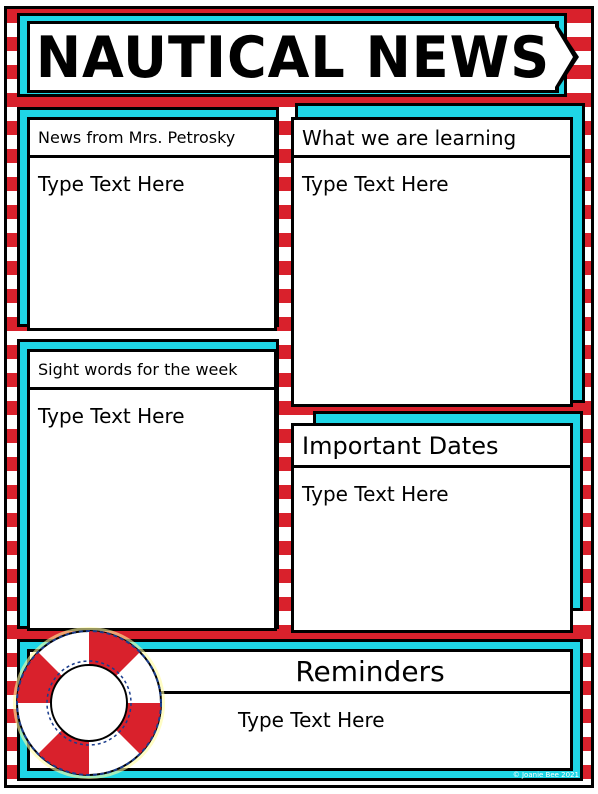  What do you see at coordinates (432, 447) in the screenshot?
I see `dates-label: Important Dates` at bounding box center [432, 447].